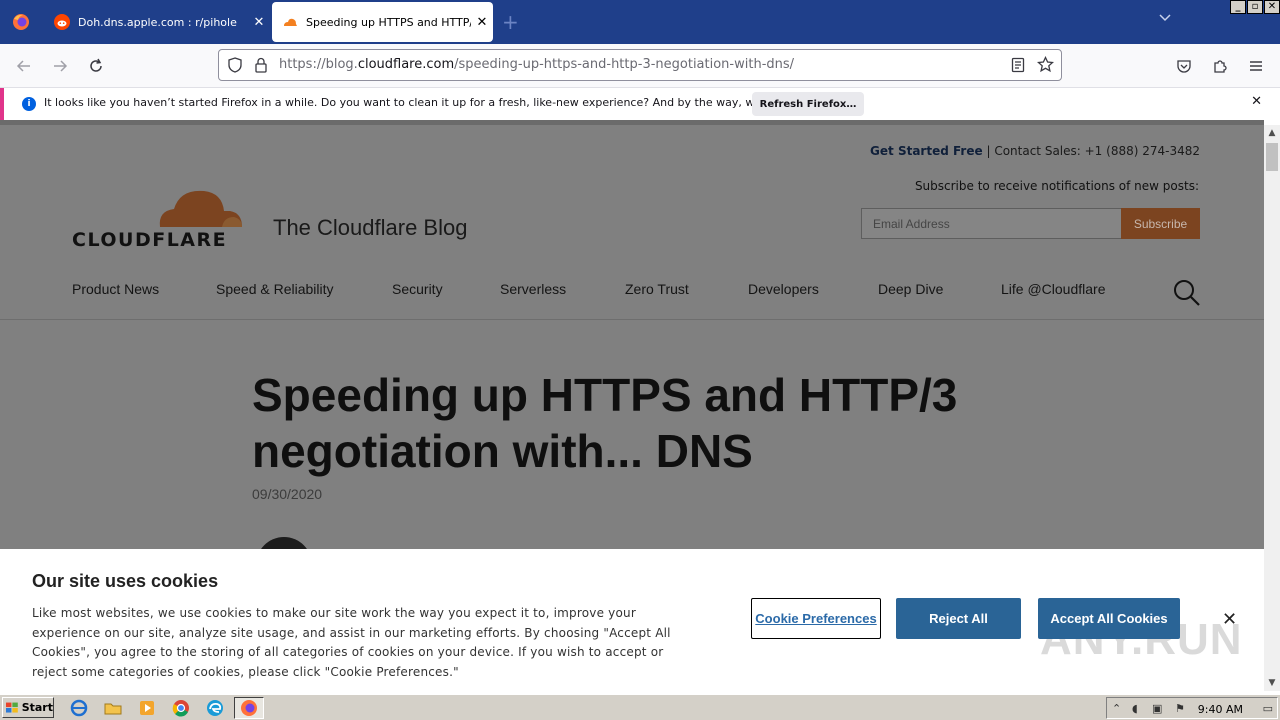  I want to click on accept-all-cookies-button: Accept All Cookies, so click(1109, 618).